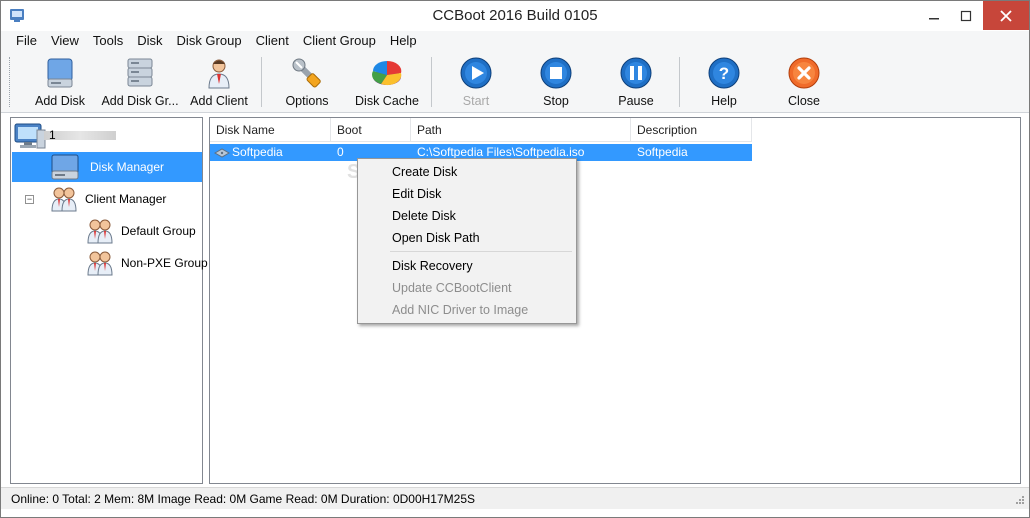  I want to click on maximize-button, so click(966, 15).